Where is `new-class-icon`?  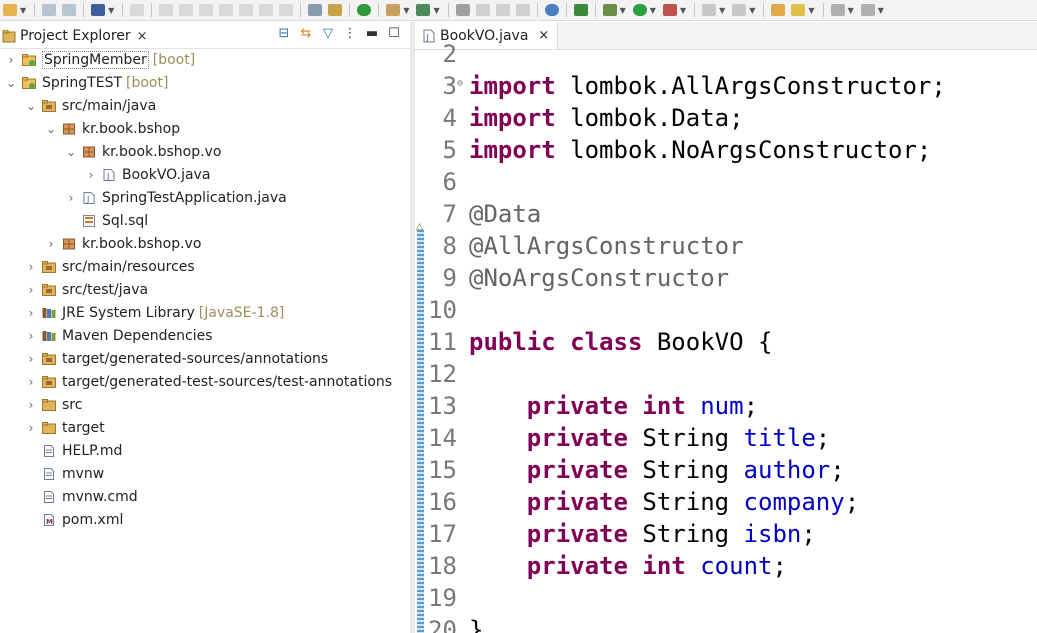 new-class-icon is located at coordinates (423, 10).